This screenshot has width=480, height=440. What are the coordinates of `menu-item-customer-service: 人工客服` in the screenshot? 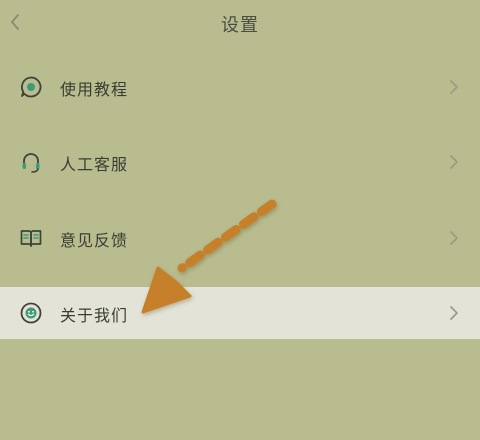 It's located at (240, 162).